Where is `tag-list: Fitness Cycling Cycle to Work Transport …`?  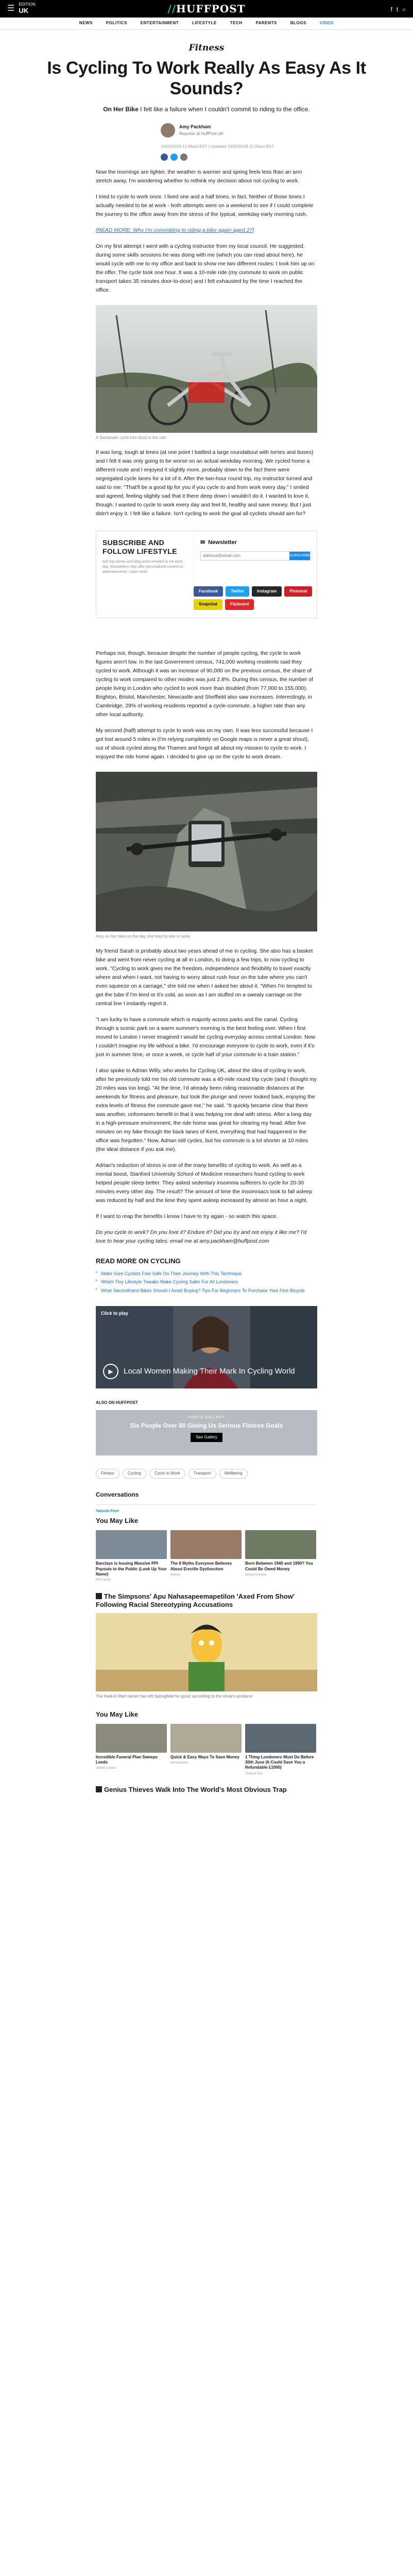
tag-list: Fitness Cycling Cycle to Work Transport … is located at coordinates (206, 1474).